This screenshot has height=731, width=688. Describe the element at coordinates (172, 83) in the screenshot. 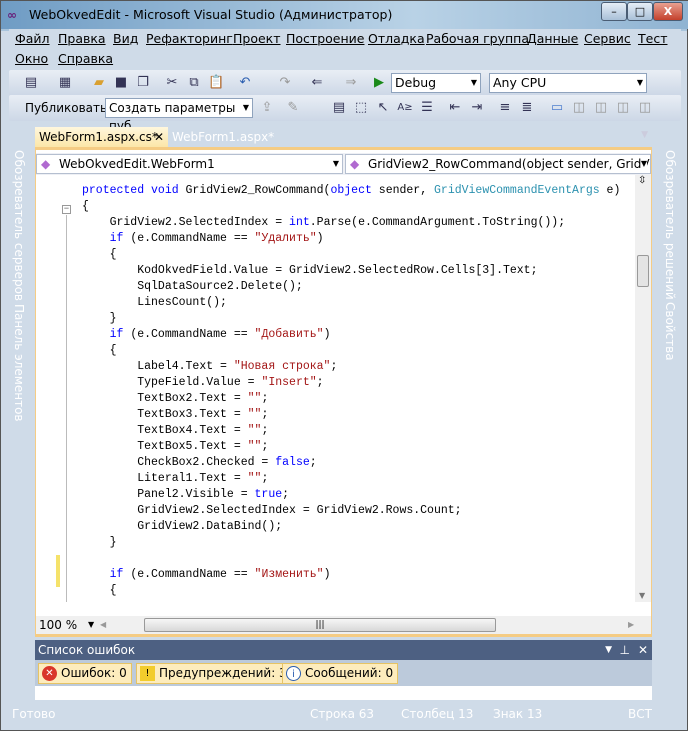

I see `cut-icon: ✂` at that location.